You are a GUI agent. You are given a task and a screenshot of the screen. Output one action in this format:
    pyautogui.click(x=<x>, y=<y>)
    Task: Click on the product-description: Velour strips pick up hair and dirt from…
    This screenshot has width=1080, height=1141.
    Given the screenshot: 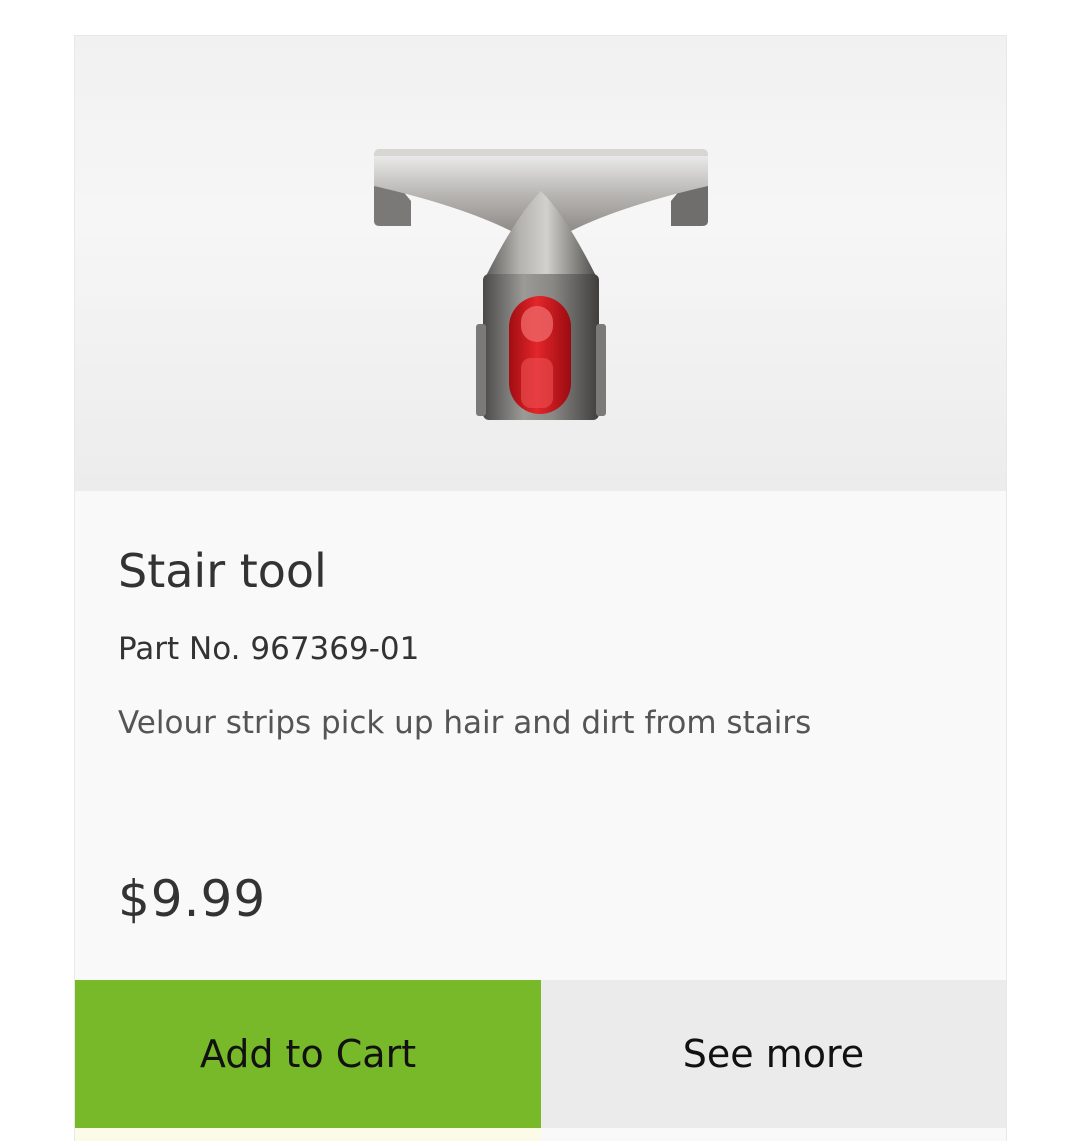 What is the action you would take?
    pyautogui.click(x=465, y=723)
    